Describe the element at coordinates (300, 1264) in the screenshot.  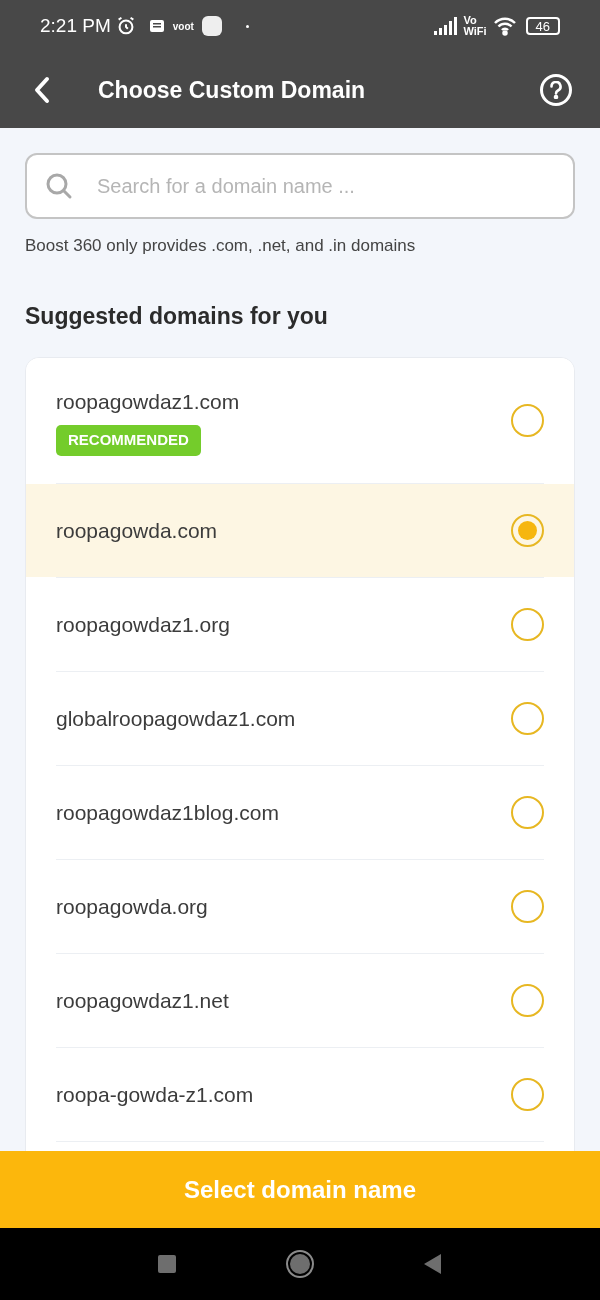
I see `home-button` at that location.